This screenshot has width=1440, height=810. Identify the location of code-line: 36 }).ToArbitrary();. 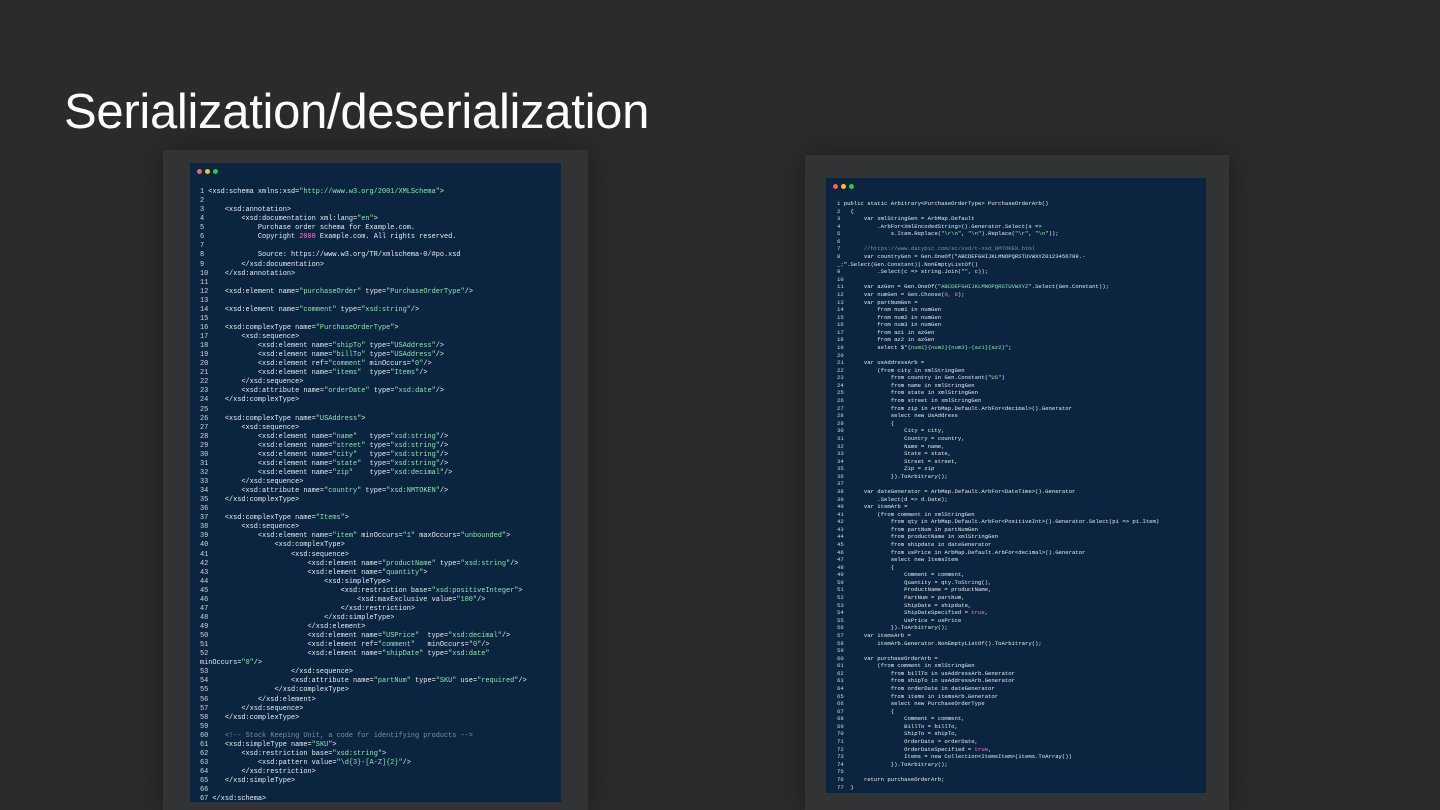
(892, 476).